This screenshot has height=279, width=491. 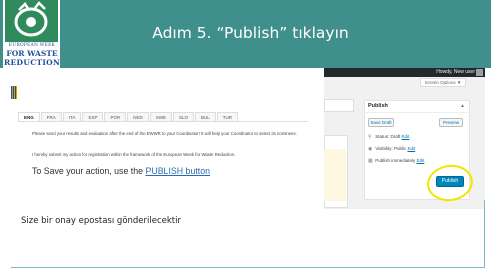 I want to click on tab-ita: ITA, so click(x=72, y=116).